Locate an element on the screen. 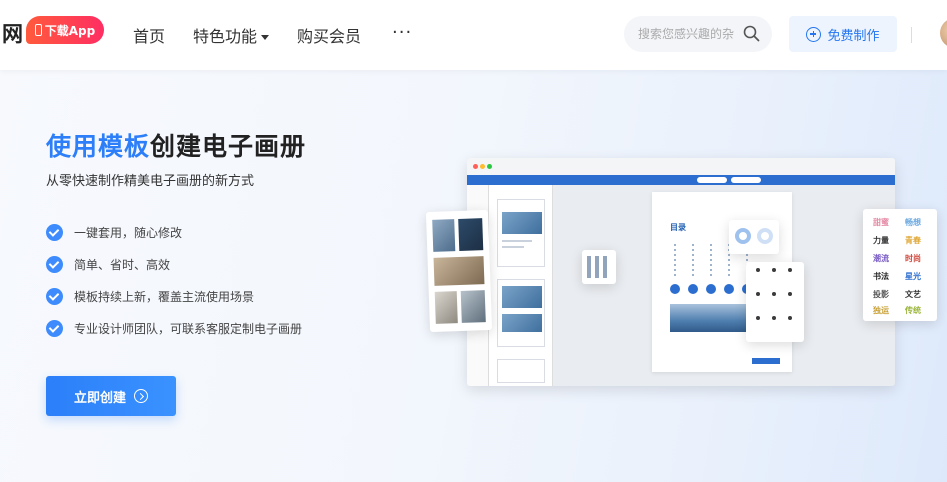 This screenshot has width=947, height=482. phone-icon is located at coordinates (38, 30).